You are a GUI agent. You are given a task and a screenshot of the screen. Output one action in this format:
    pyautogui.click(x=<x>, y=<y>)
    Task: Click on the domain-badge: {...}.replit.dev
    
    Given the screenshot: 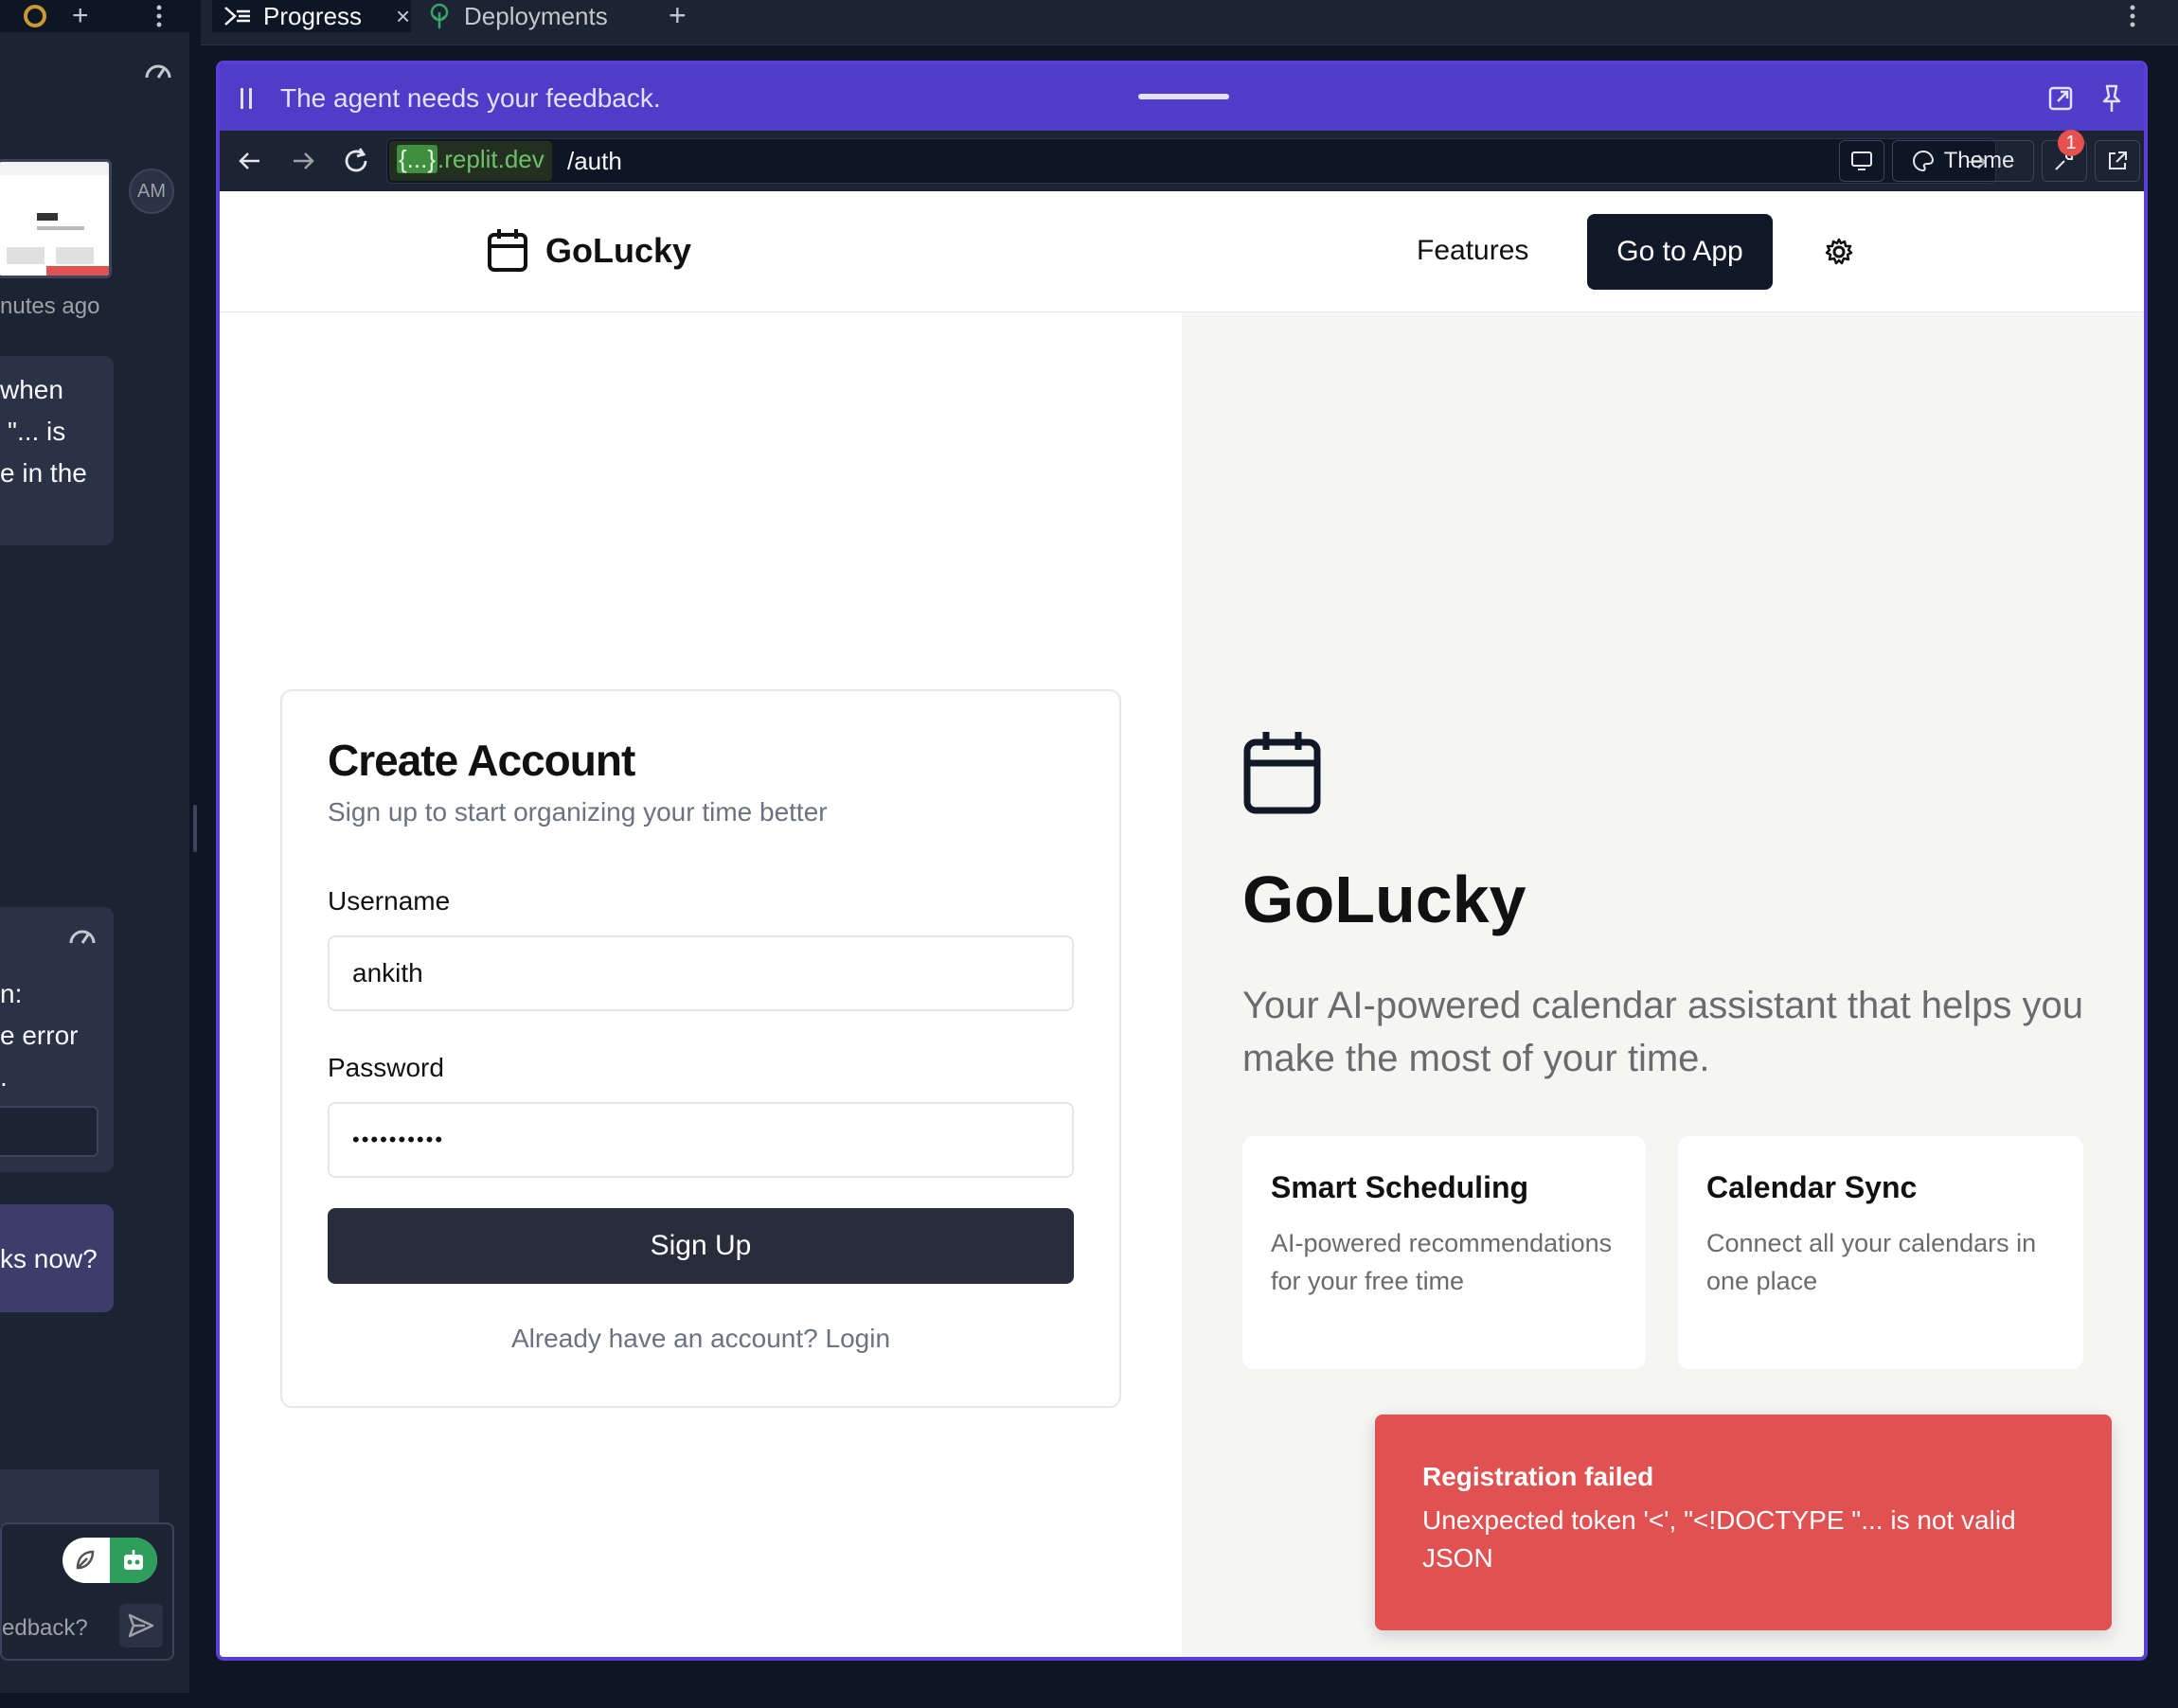 What is the action you would take?
    pyautogui.click(x=470, y=161)
    